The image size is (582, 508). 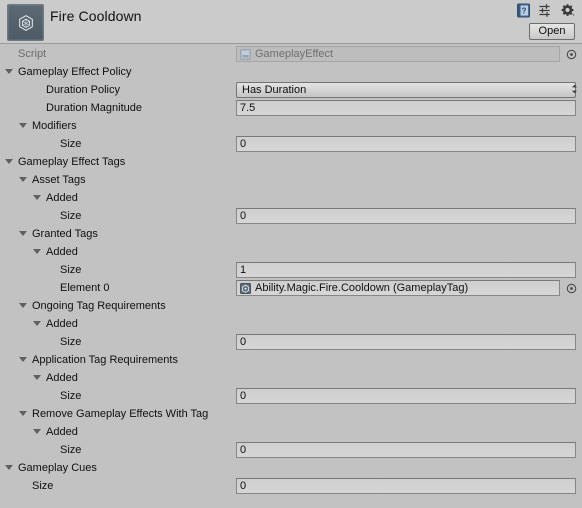 I want to click on property-row-ongoing-tag-requirements-size: Size 0, so click(x=291, y=342).